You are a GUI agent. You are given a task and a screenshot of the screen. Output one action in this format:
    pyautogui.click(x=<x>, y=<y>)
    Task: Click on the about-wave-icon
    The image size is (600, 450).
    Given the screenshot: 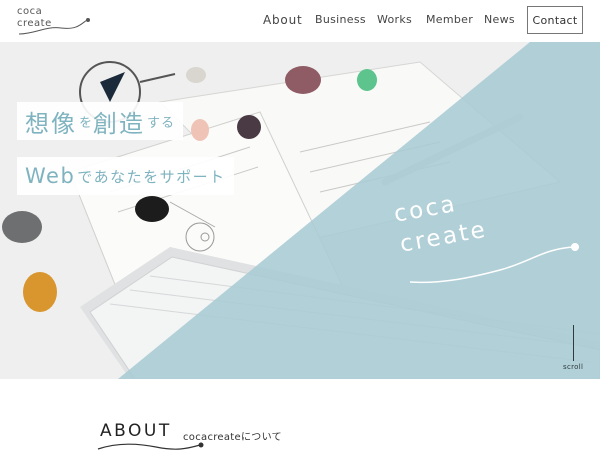 What is the action you would take?
    pyautogui.click(x=150, y=446)
    